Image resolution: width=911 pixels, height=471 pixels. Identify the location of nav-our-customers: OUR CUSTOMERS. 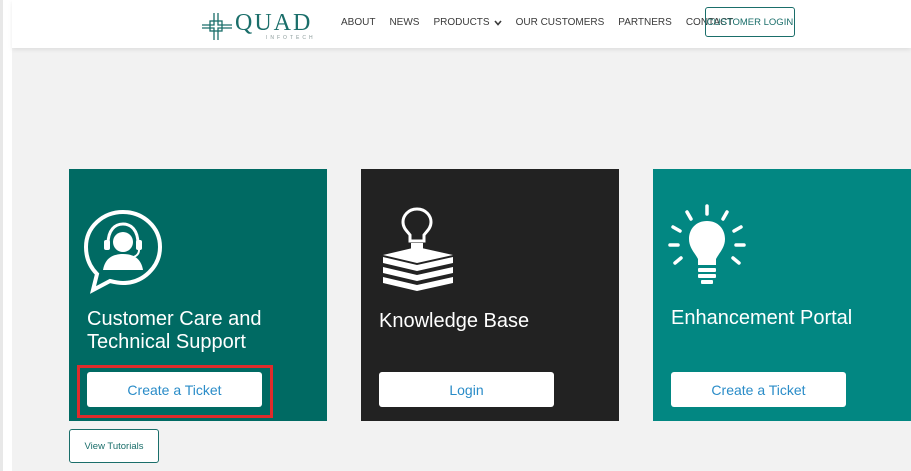
(560, 22).